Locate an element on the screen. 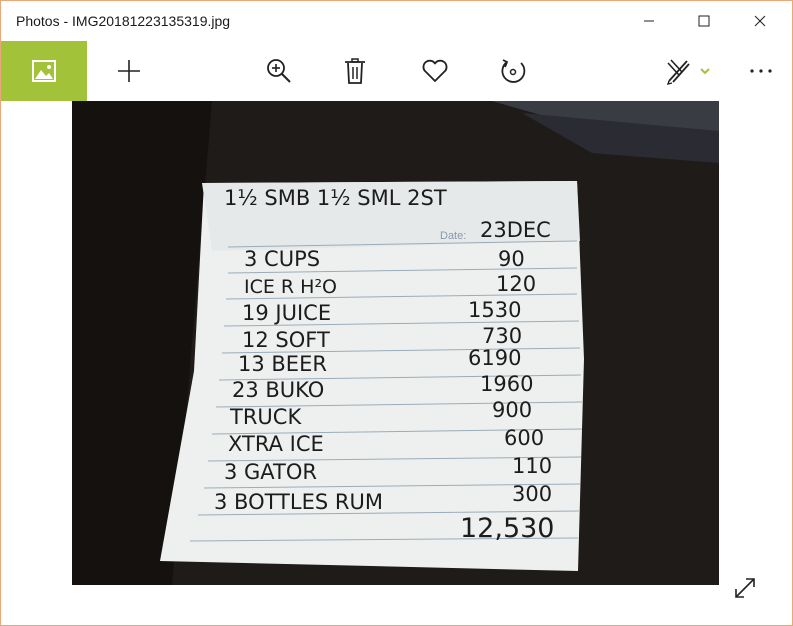 The width and height of the screenshot is (793, 626). receipt-amount: 900 is located at coordinates (512, 410).